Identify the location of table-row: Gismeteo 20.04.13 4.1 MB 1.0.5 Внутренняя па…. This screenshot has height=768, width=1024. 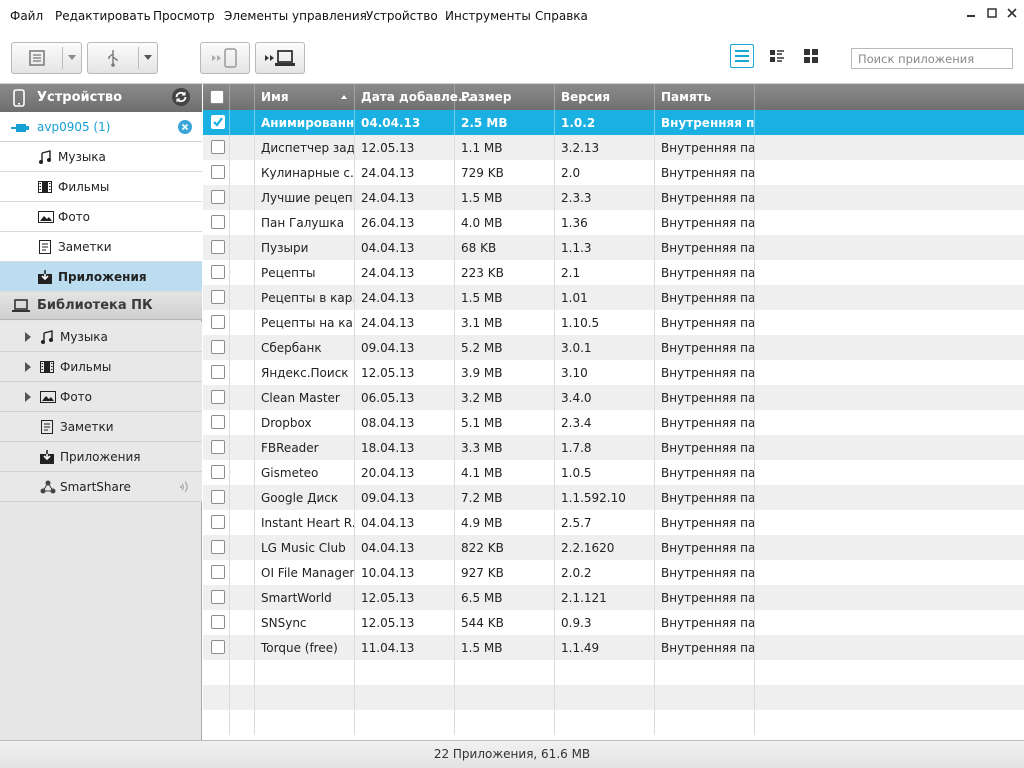
(613, 472).